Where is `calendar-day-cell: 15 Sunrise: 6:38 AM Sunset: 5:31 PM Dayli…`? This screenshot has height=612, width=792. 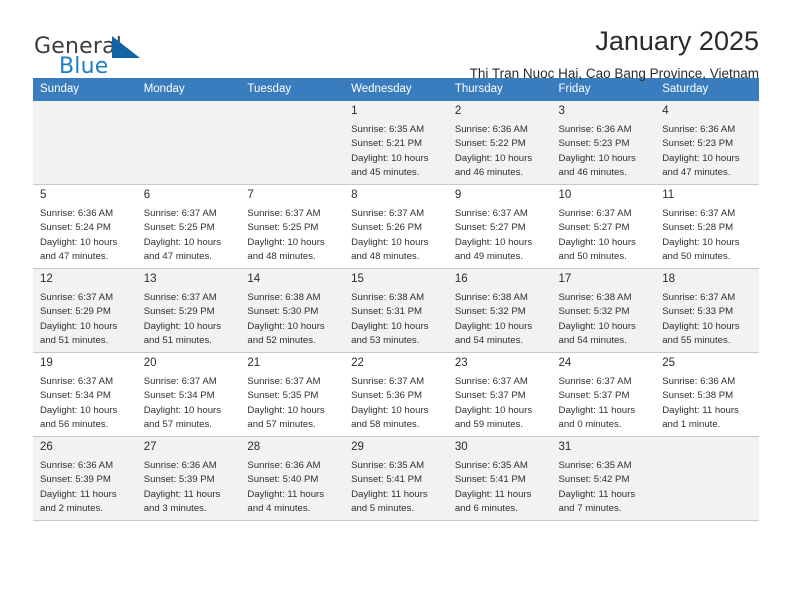 calendar-day-cell: 15 Sunrise: 6:38 AM Sunset: 5:31 PM Dayli… is located at coordinates (396, 310).